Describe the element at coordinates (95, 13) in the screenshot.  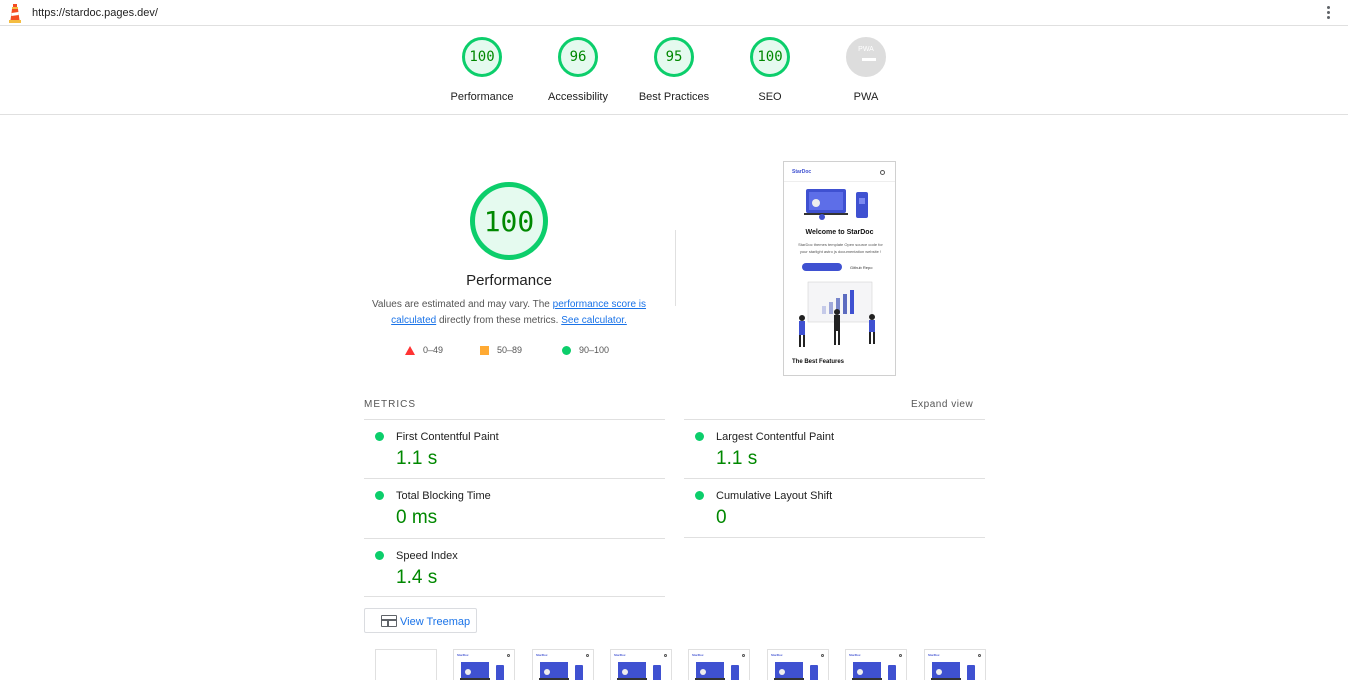
I see `page-url: https://stardoc.pages.dev/` at that location.